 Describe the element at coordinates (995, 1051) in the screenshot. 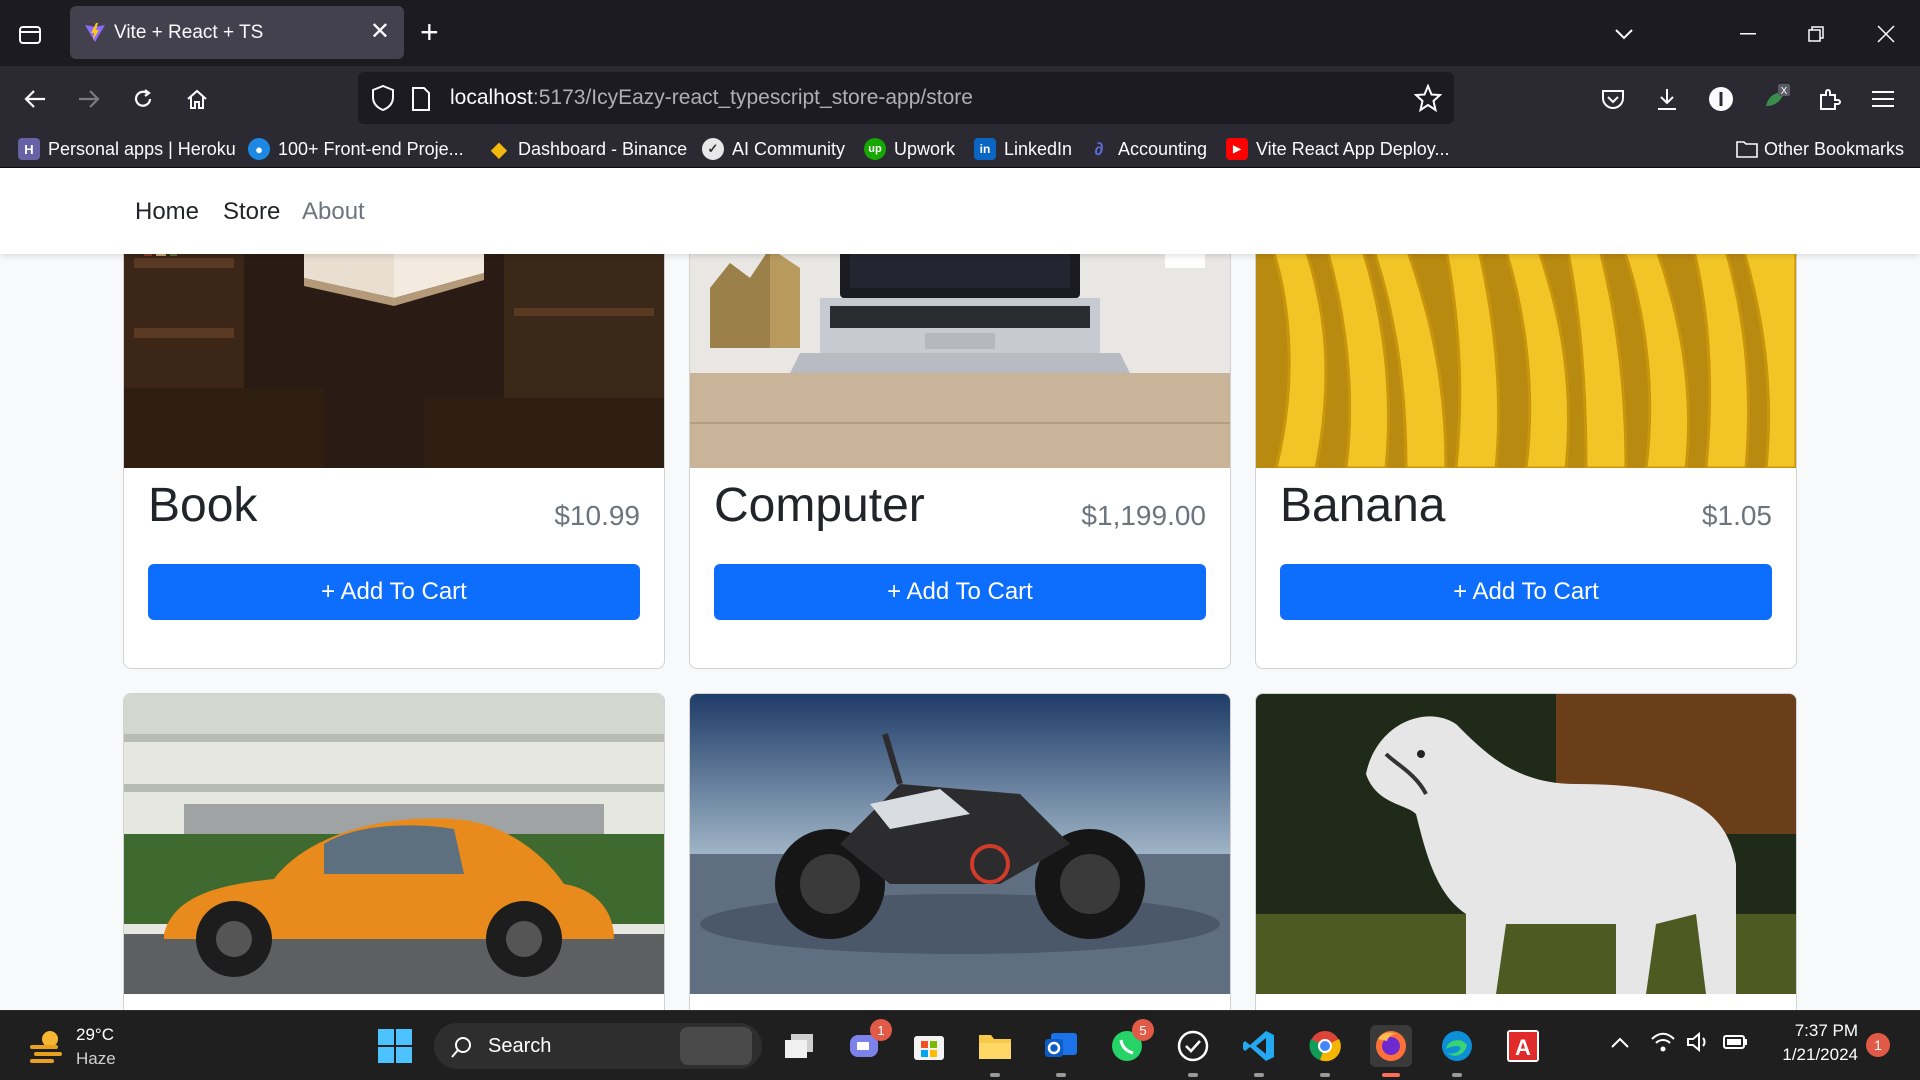

I see `file-explorer-icon` at that location.